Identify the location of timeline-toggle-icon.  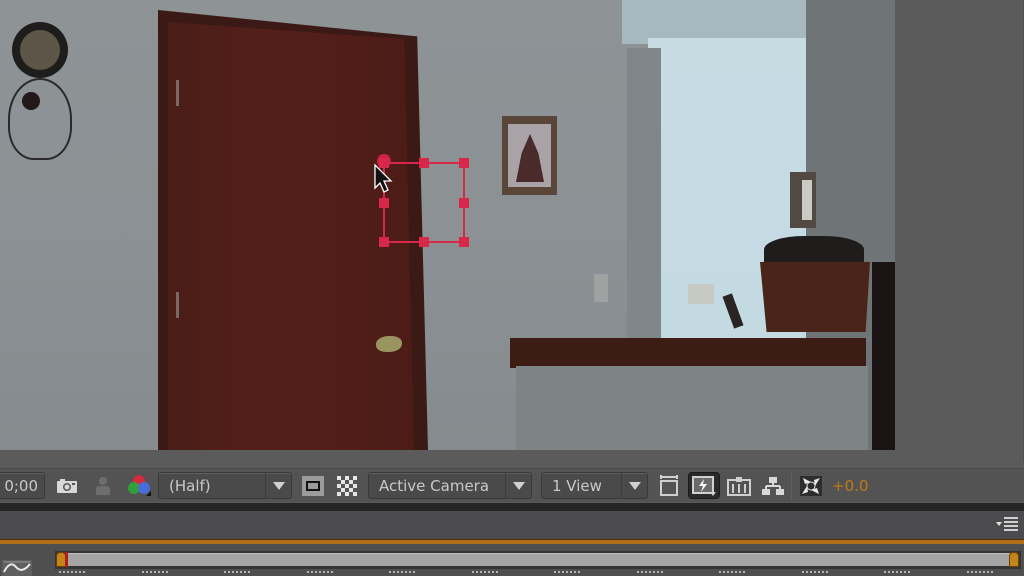
(739, 486).